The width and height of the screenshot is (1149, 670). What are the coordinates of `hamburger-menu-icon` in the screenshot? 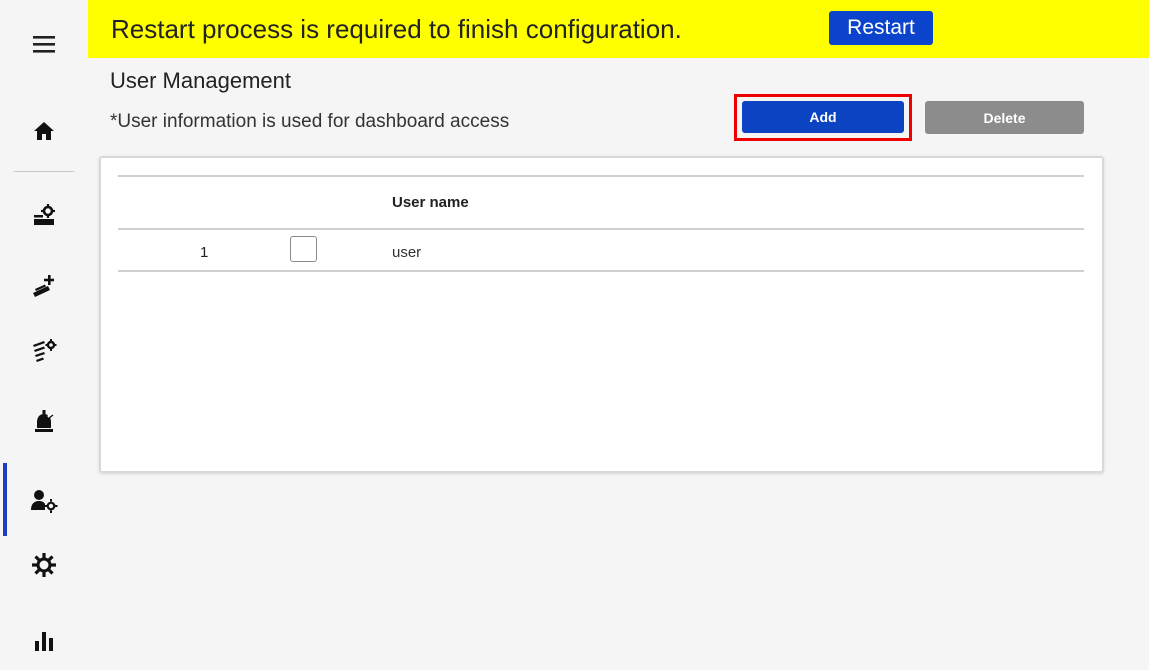 It's located at (44, 44).